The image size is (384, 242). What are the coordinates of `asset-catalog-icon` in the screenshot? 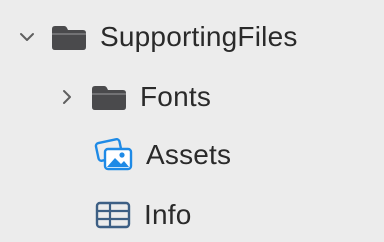 It's located at (114, 155).